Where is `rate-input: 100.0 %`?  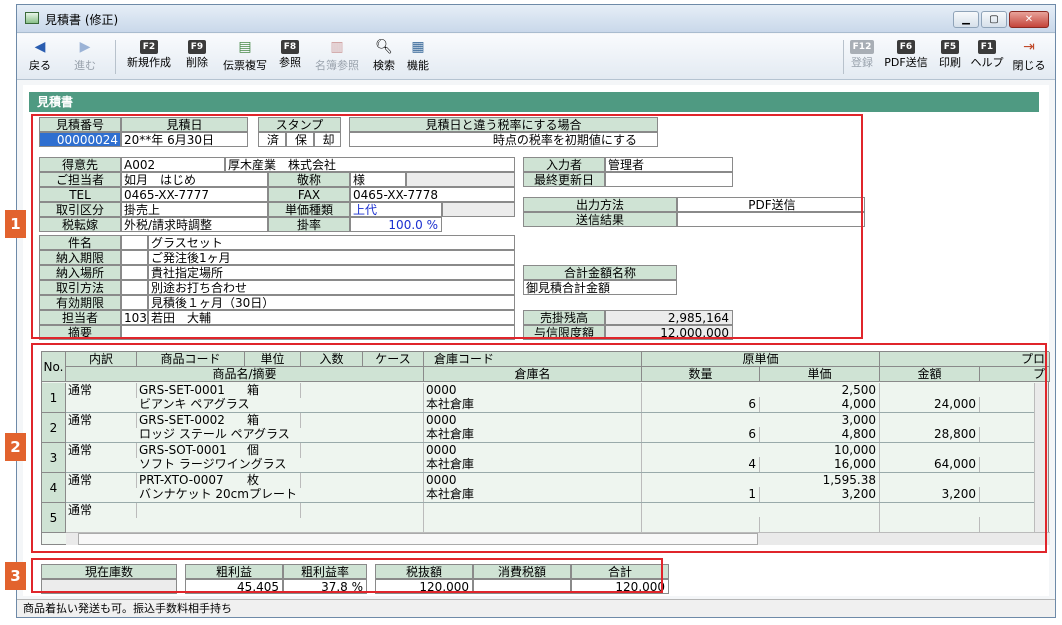 rate-input: 100.0 % is located at coordinates (396, 224).